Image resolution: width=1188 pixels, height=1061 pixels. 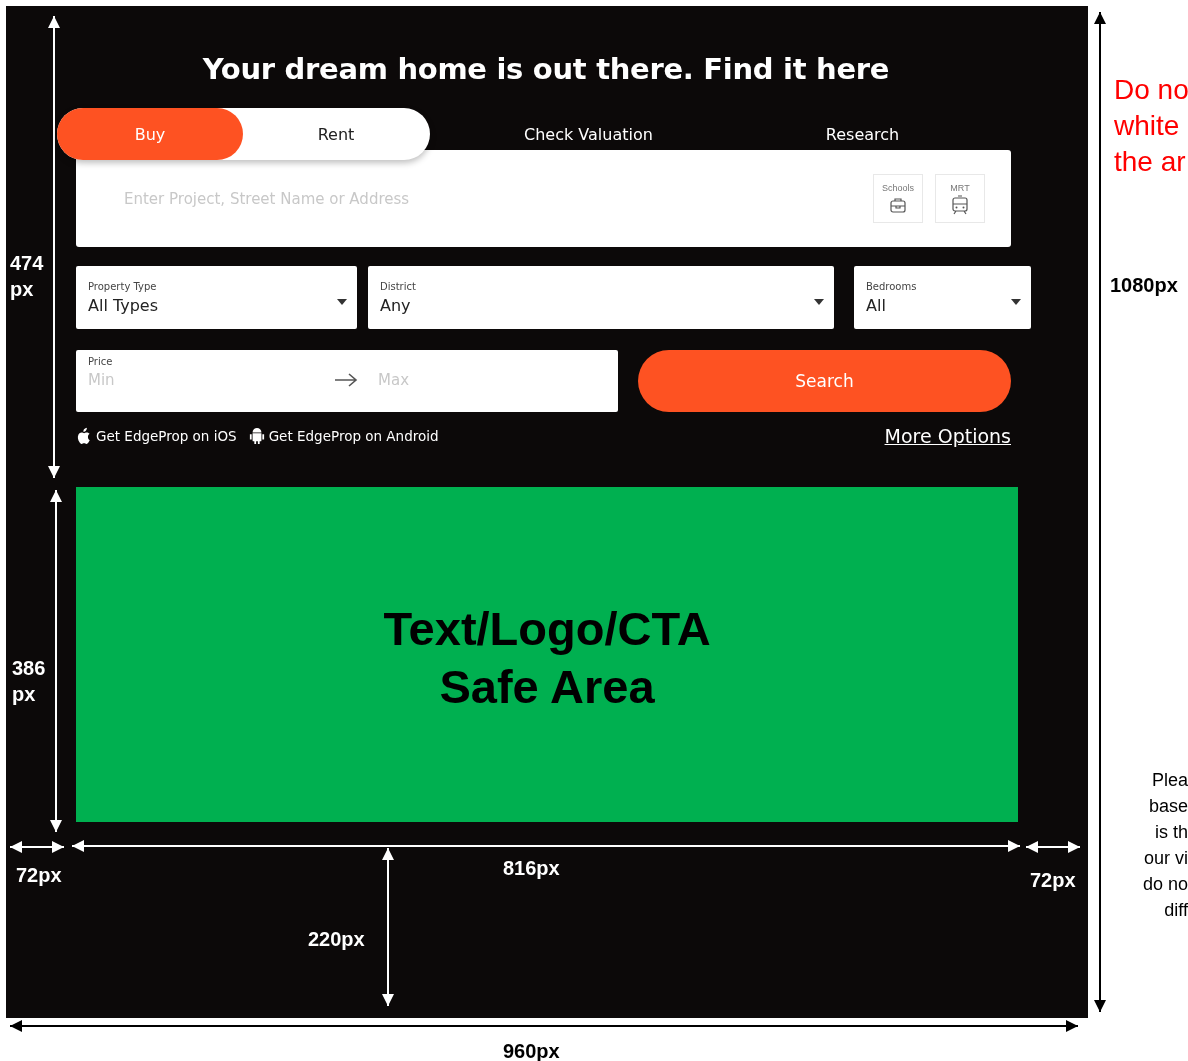 I want to click on safe-area-title: Safe Area, so click(x=547, y=686).